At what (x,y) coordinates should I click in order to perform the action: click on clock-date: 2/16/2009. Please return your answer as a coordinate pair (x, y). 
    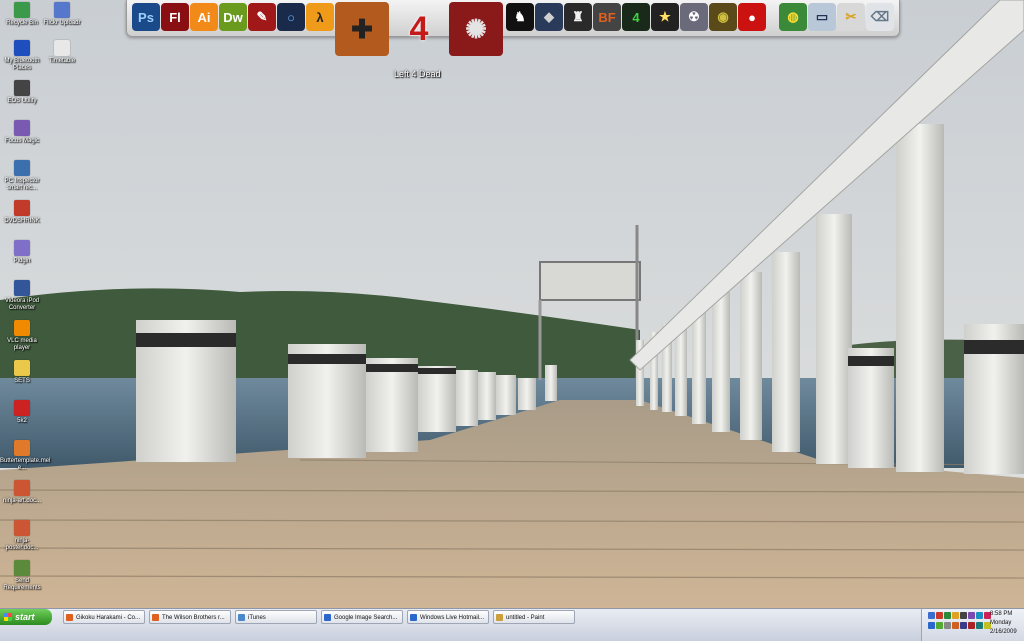
    Looking at the image, I should click on (1003, 632).